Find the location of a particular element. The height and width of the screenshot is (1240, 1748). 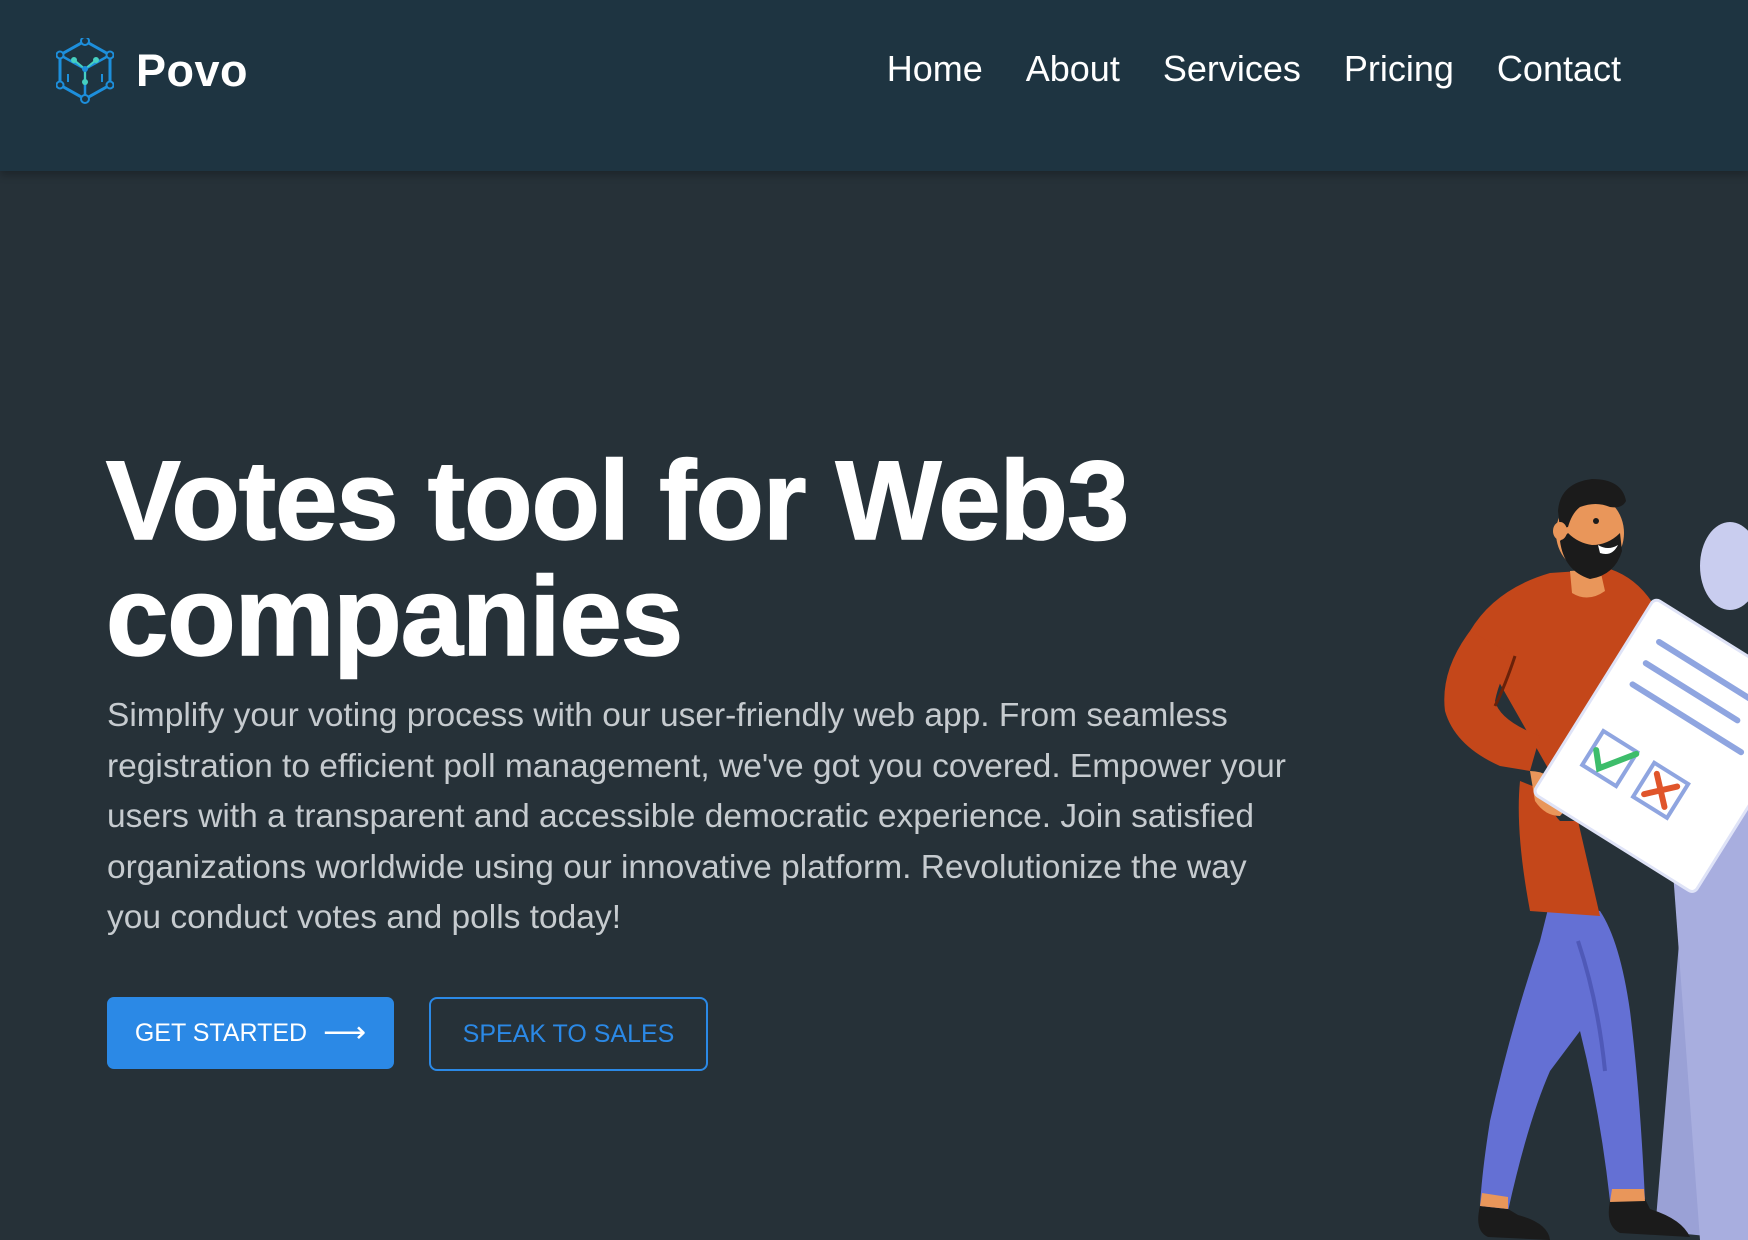

left-shoe is located at coordinates (1514, 1223).